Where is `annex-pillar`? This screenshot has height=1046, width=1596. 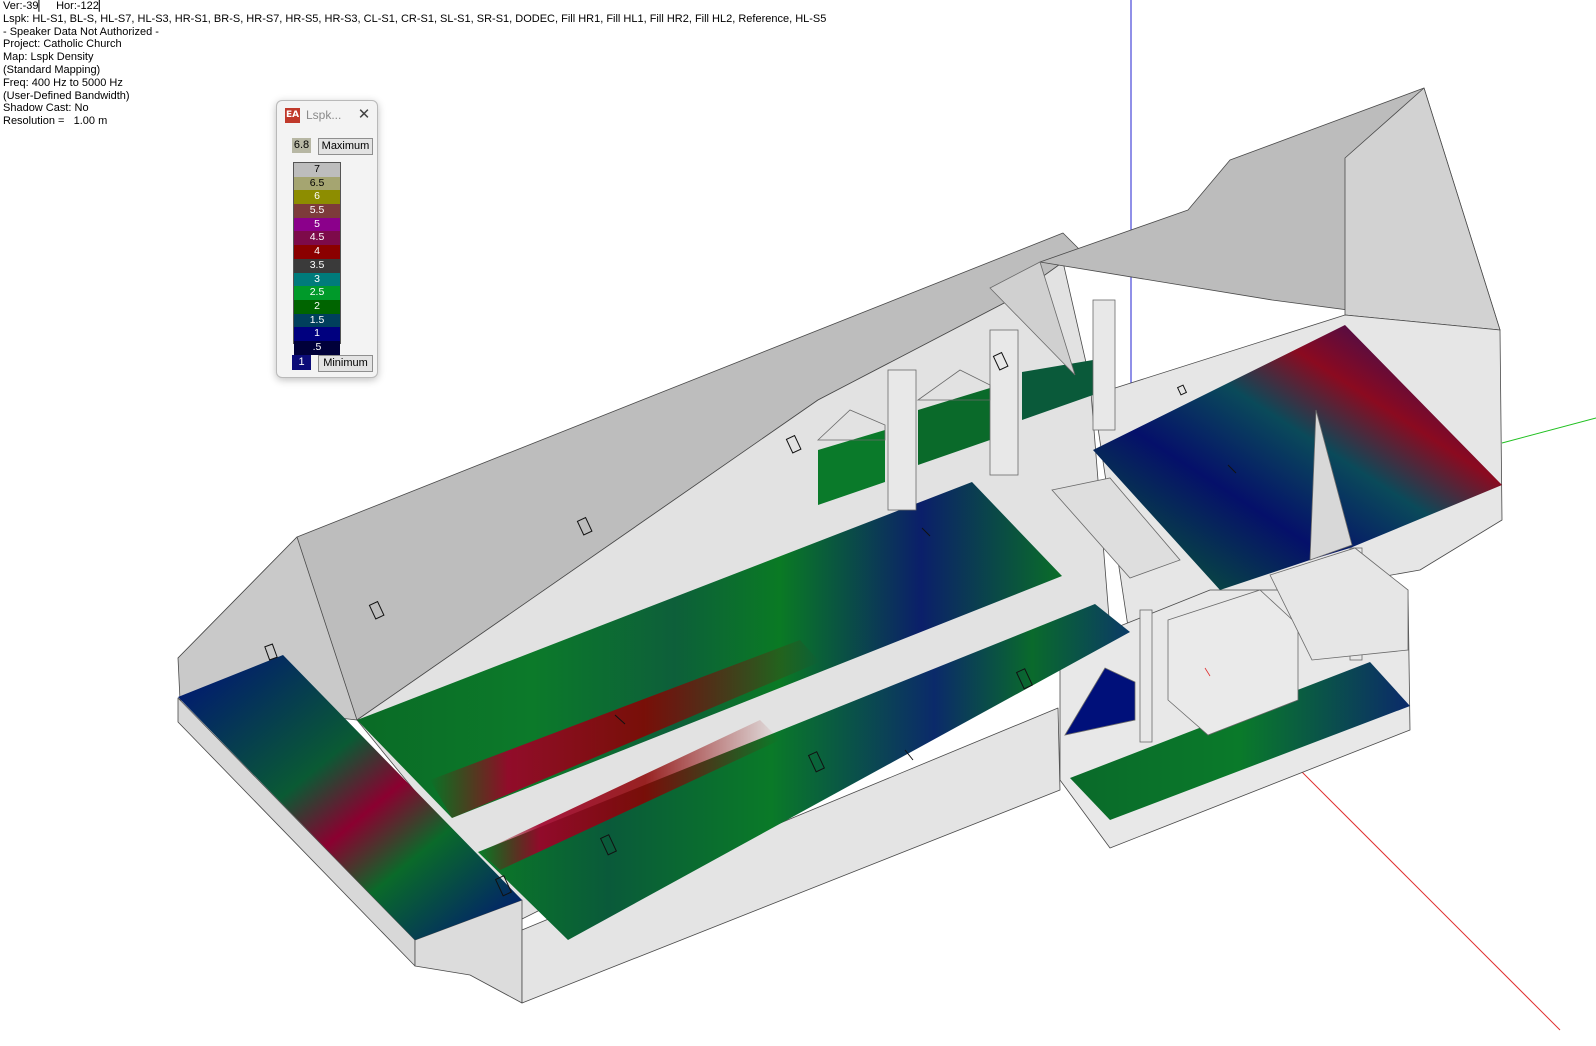 annex-pillar is located at coordinates (1146, 676).